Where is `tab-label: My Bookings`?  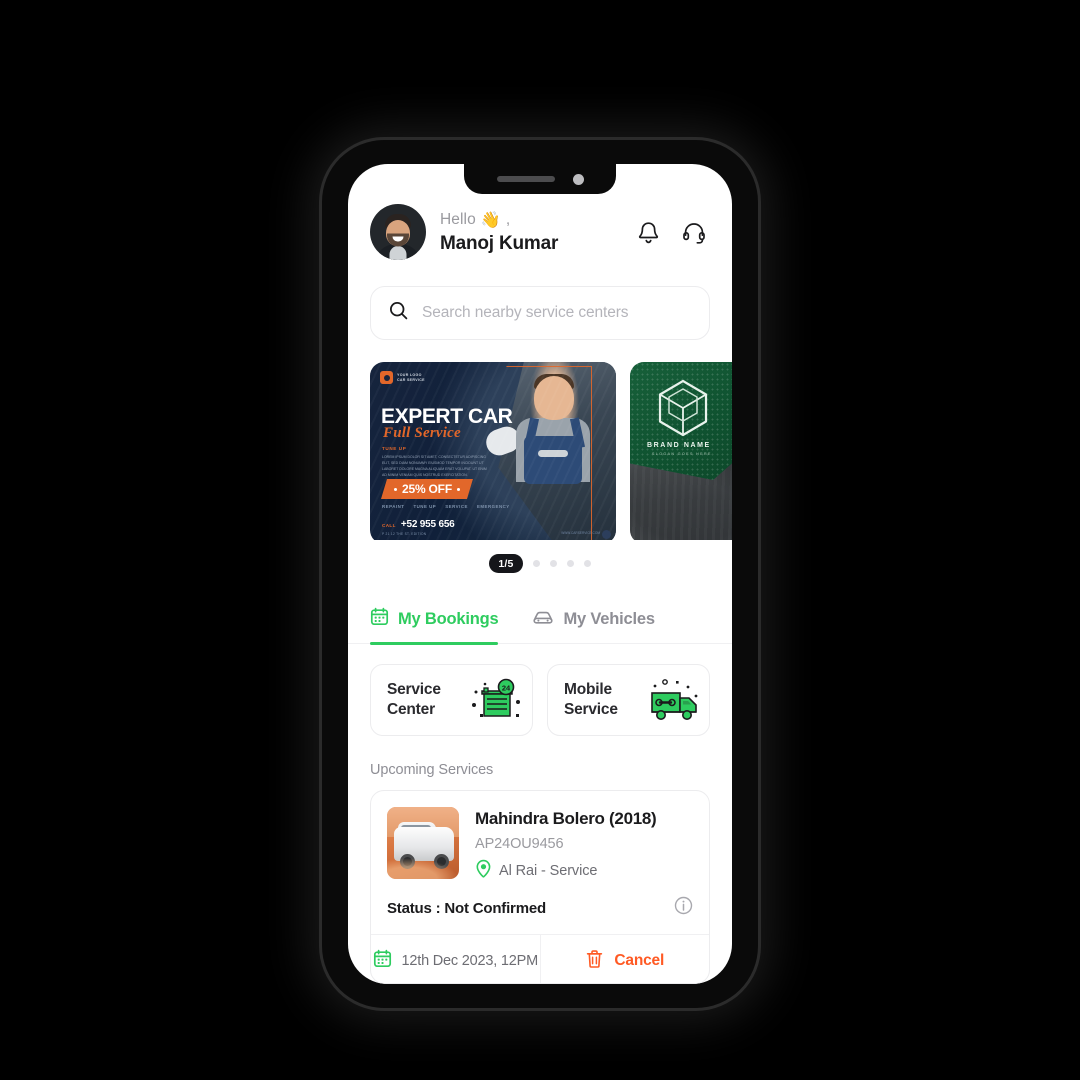 tab-label: My Bookings is located at coordinates (448, 618).